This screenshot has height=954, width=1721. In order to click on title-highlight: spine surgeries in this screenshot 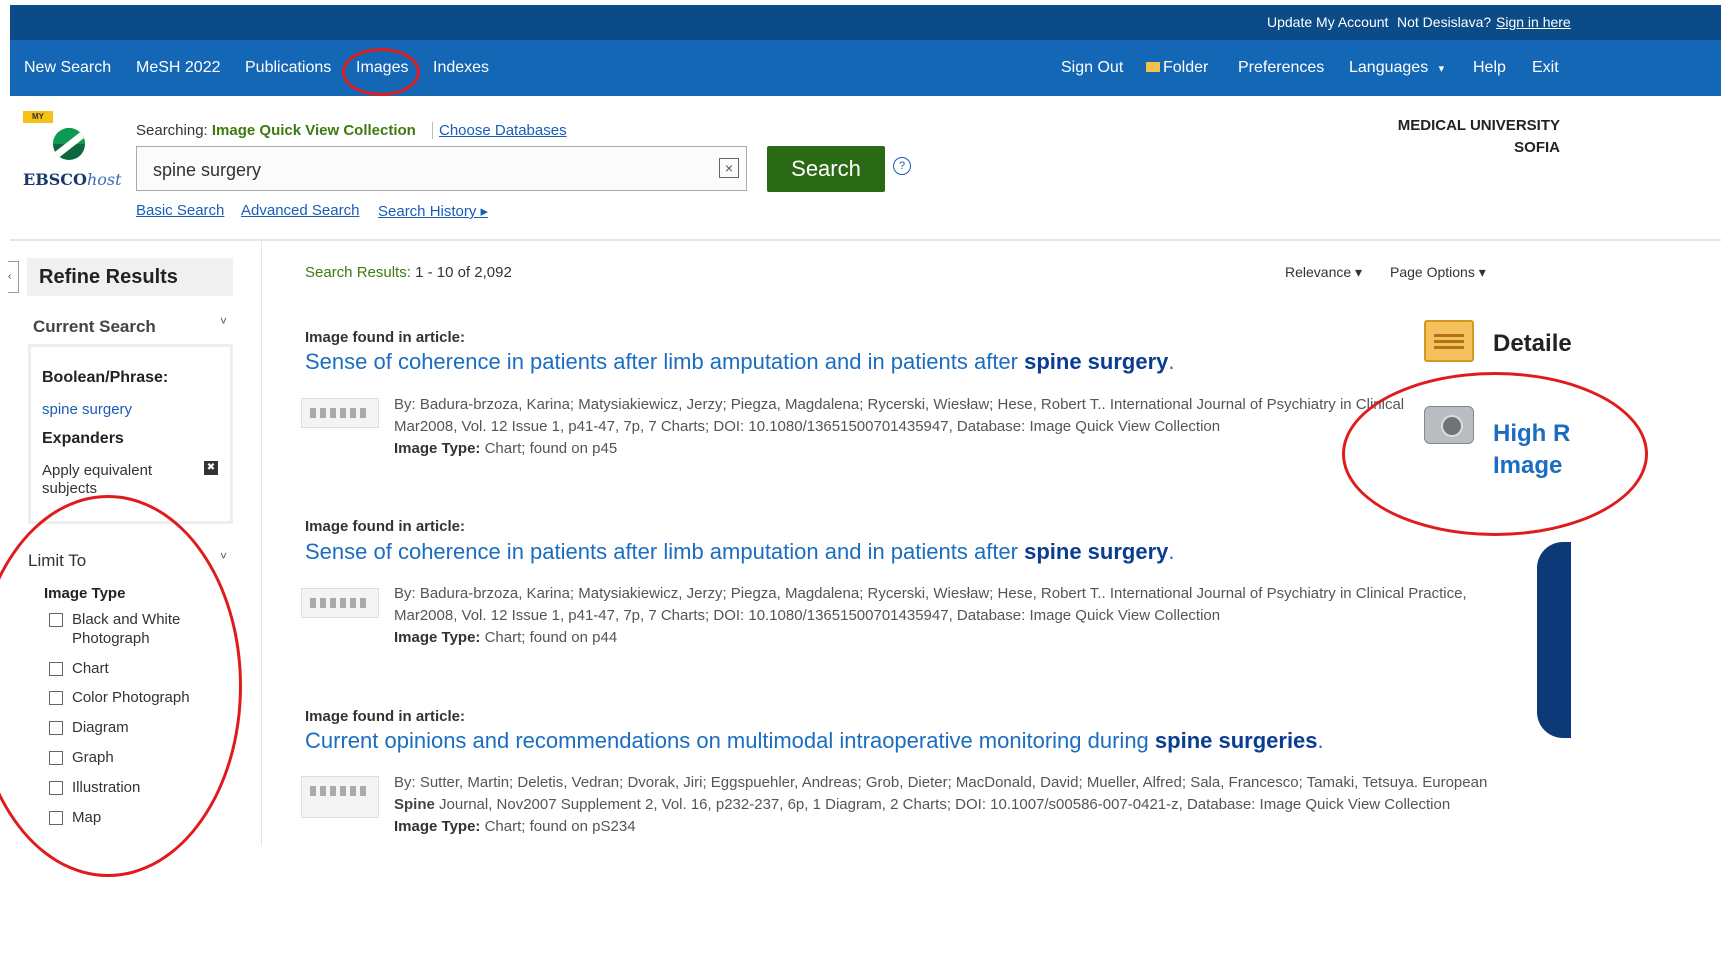, I will do `click(1236, 740)`.